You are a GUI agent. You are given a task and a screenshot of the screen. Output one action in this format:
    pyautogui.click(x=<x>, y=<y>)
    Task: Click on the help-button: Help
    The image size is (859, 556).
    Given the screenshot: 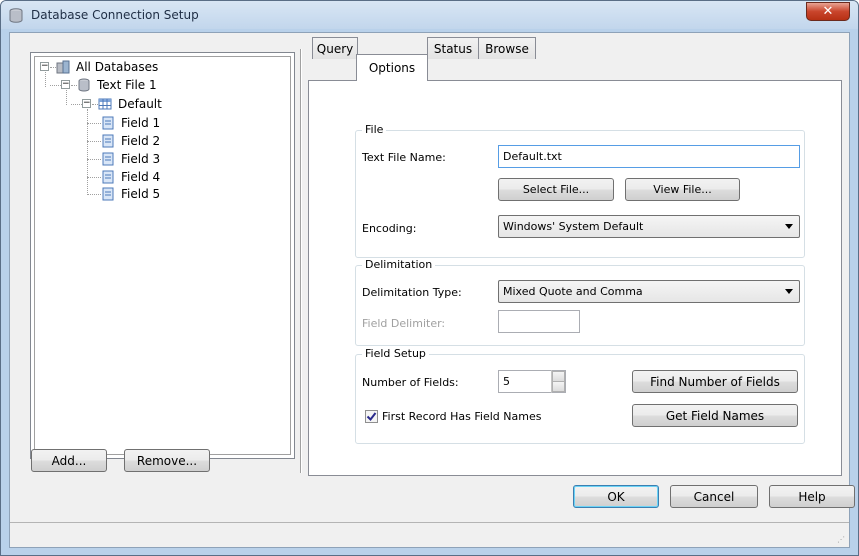 What is the action you would take?
    pyautogui.click(x=812, y=496)
    